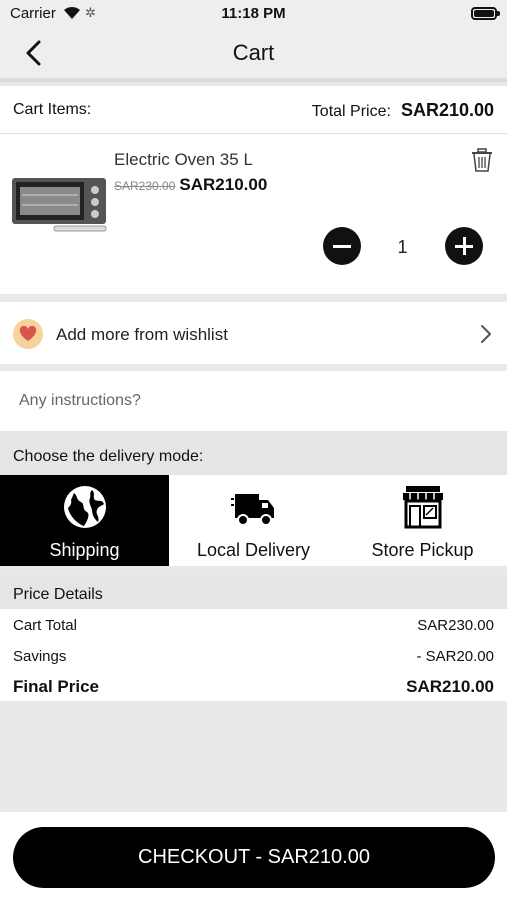 The image size is (507, 900). I want to click on cart-items-label: Cart Items:, so click(52, 109).